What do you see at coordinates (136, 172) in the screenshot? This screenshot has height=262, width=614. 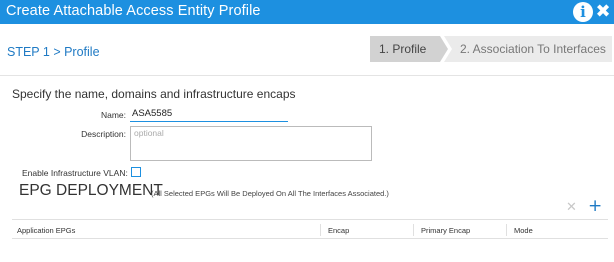 I see `infra-vlan-checkbox` at bounding box center [136, 172].